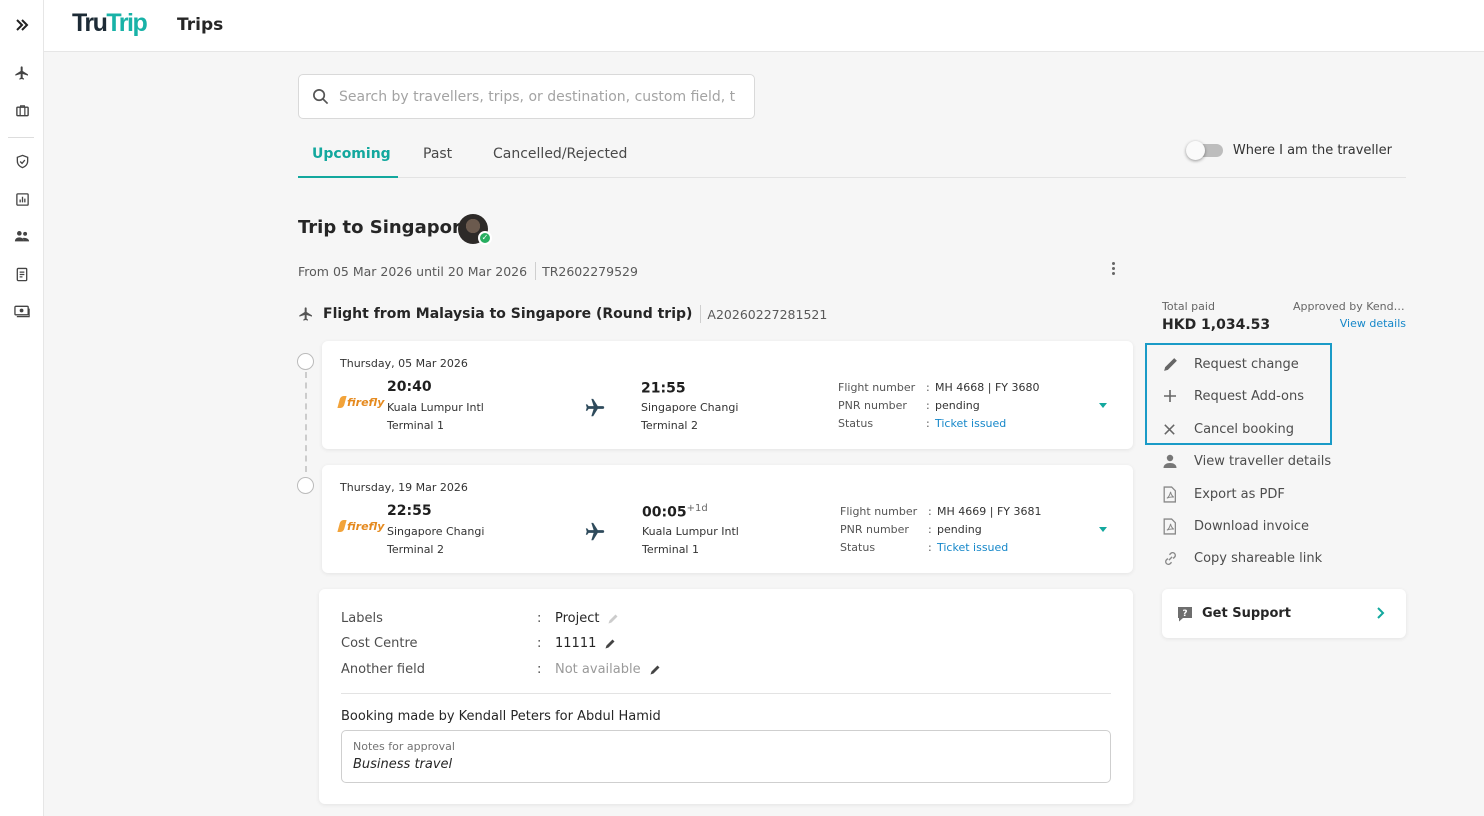 The width and height of the screenshot is (1484, 816). Describe the element at coordinates (404, 746) in the screenshot. I see `notes-label: Notes for approval` at that location.